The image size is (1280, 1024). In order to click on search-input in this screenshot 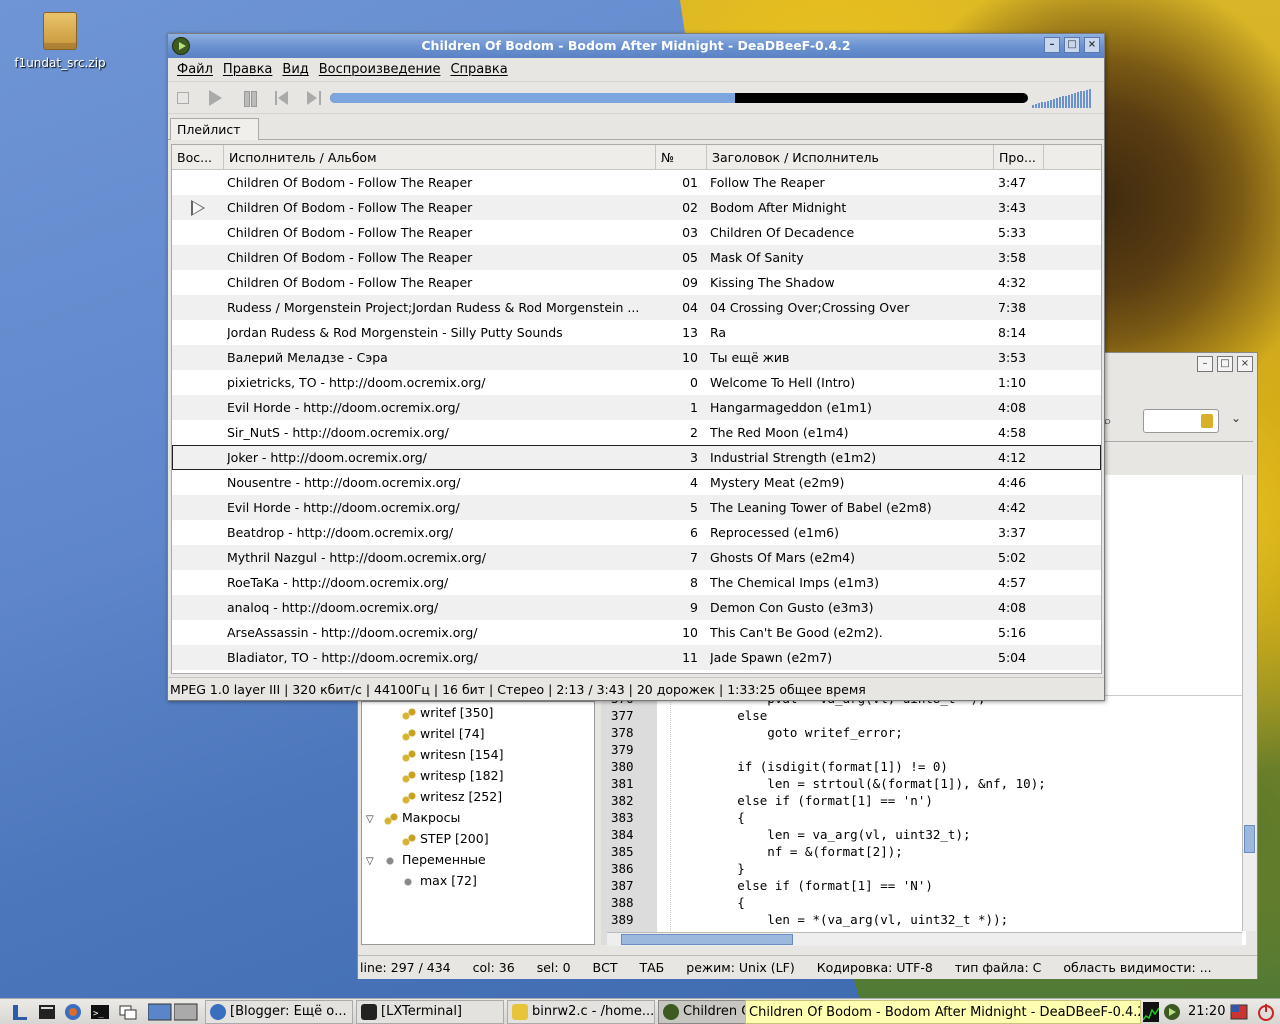, I will do `click(1181, 421)`.